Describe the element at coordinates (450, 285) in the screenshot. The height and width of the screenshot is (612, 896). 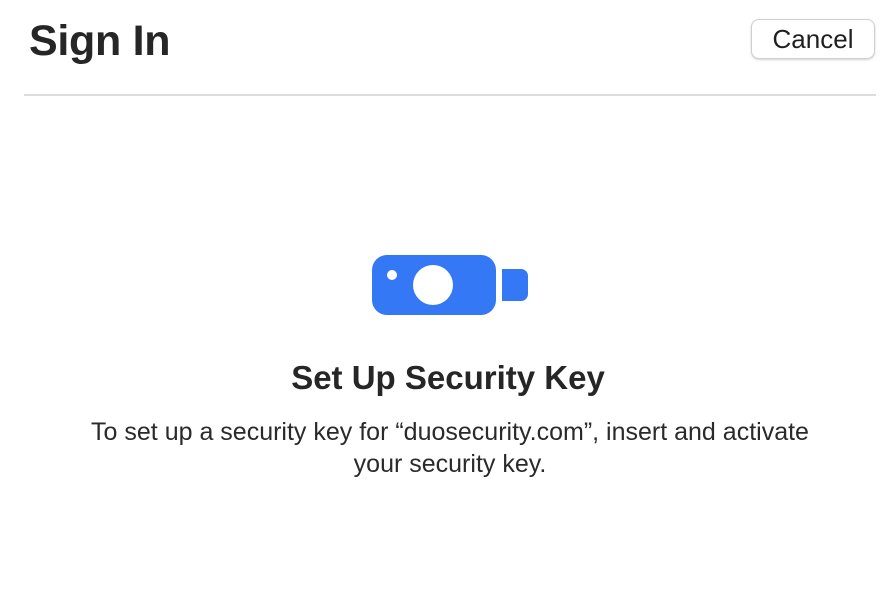
I see `security-key-icon` at that location.